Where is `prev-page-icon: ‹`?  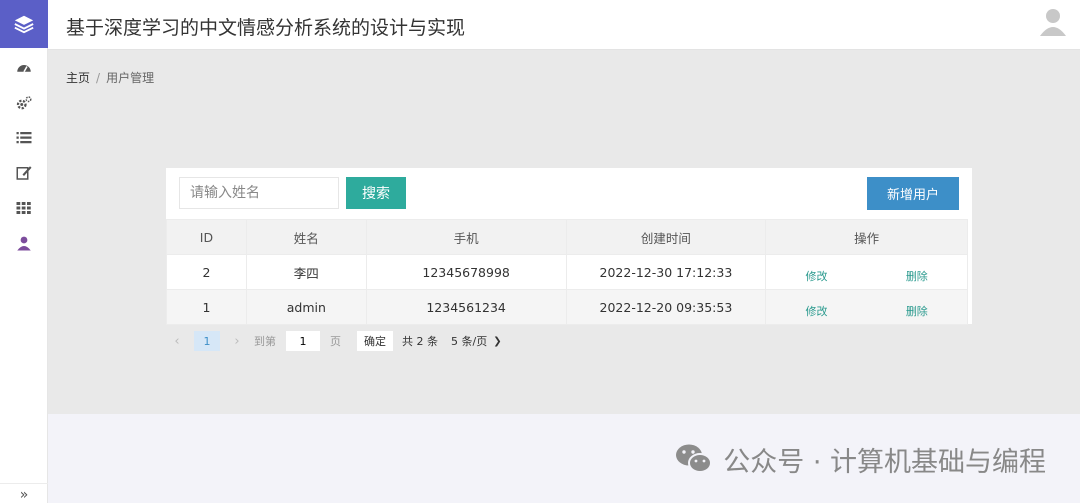 prev-page-icon: ‹ is located at coordinates (177, 341).